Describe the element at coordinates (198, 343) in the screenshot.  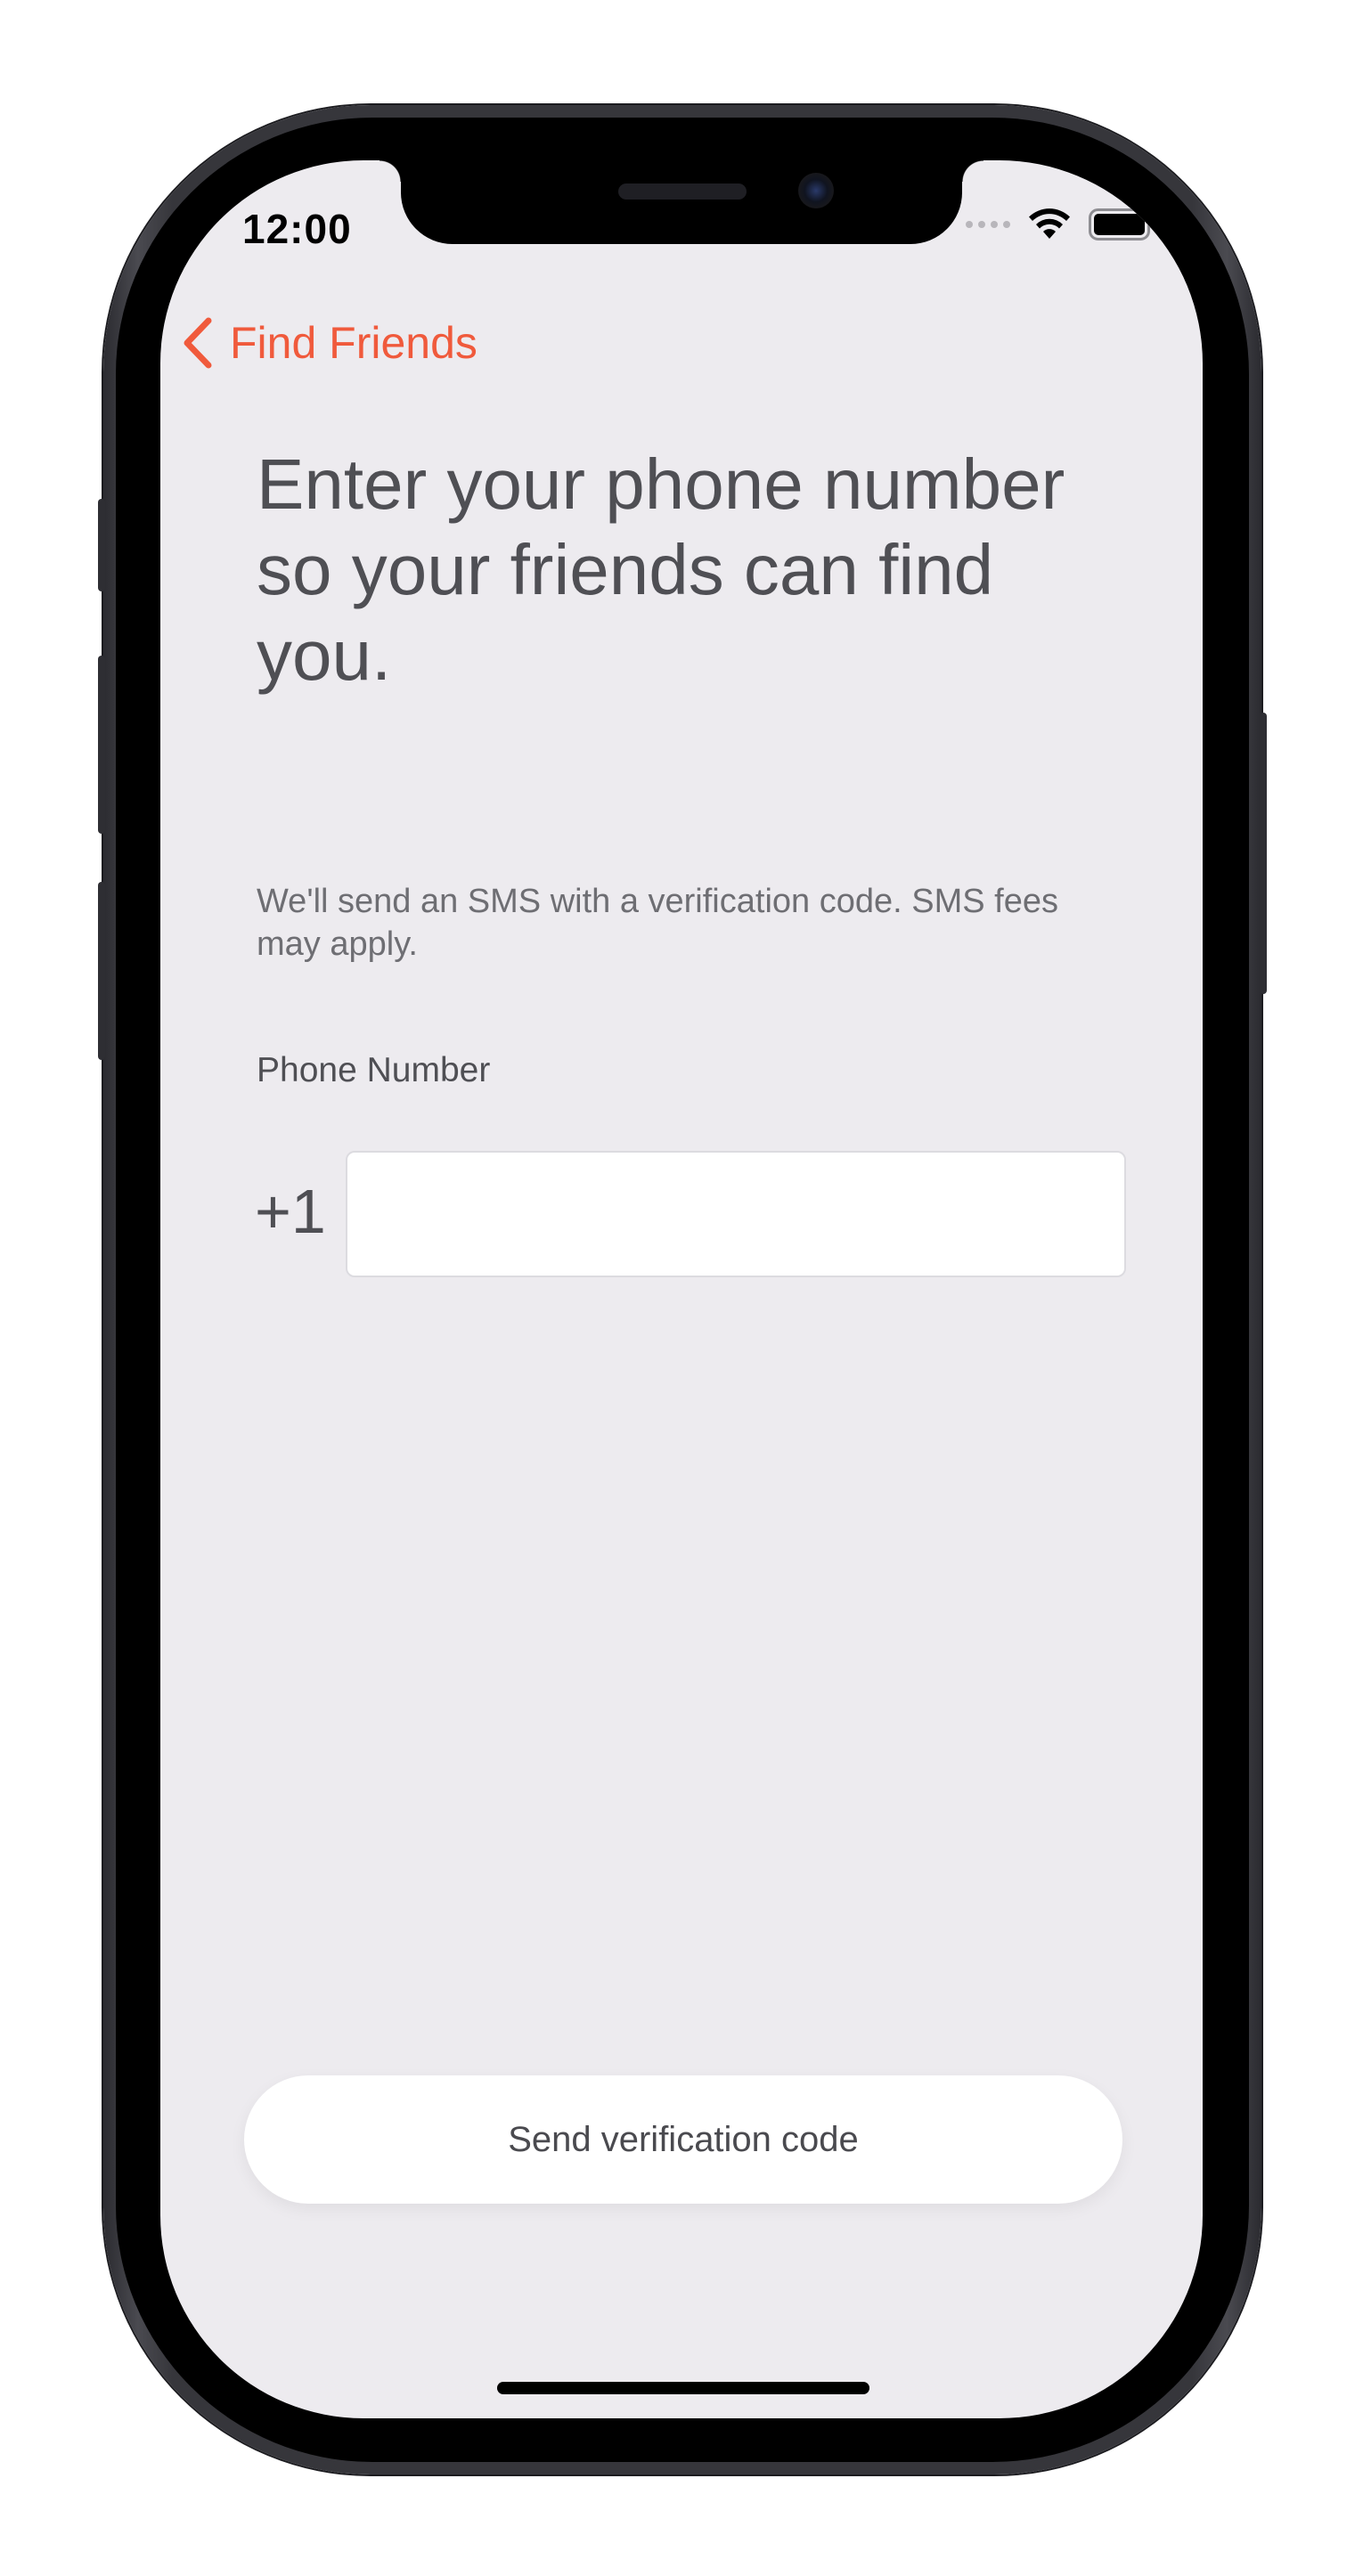
I see `chevron-left-icon` at that location.